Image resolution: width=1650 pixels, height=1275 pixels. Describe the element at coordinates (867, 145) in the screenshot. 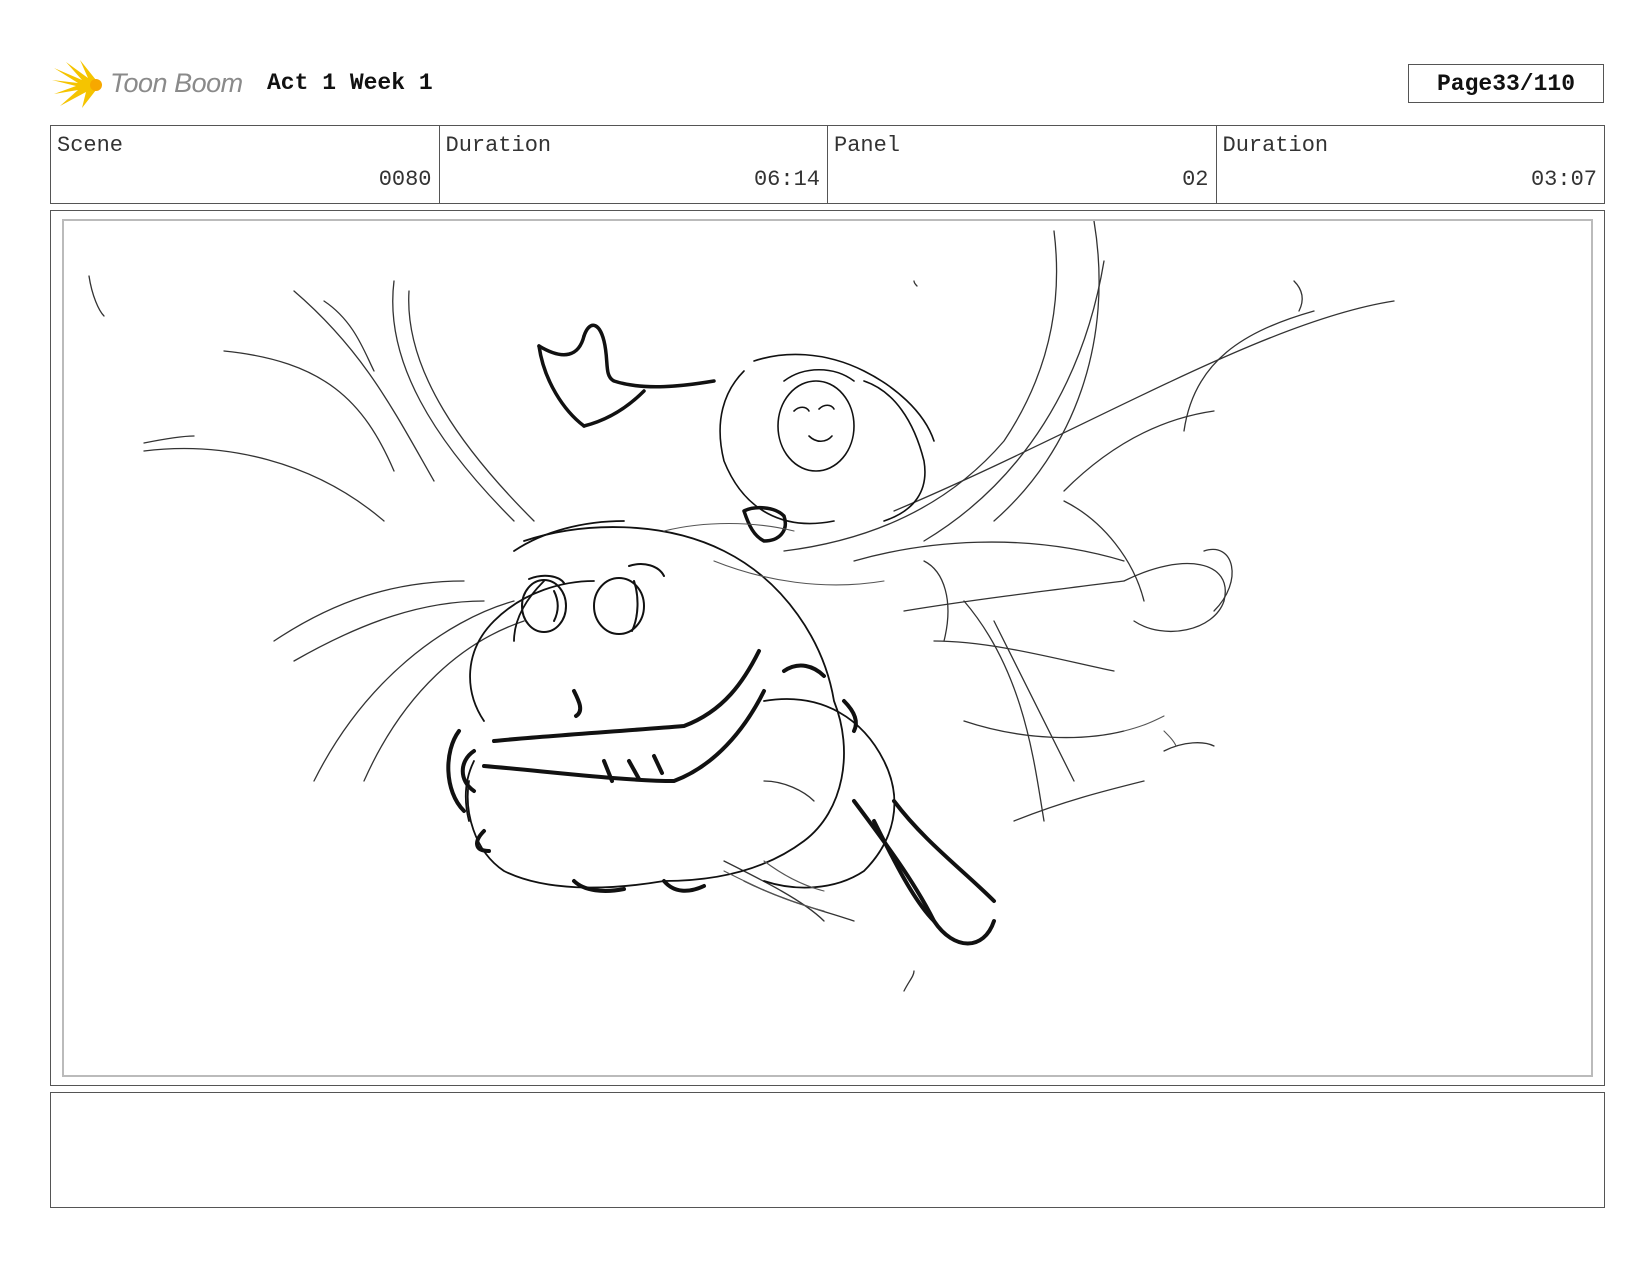

I see `panel-label: Panel` at that location.